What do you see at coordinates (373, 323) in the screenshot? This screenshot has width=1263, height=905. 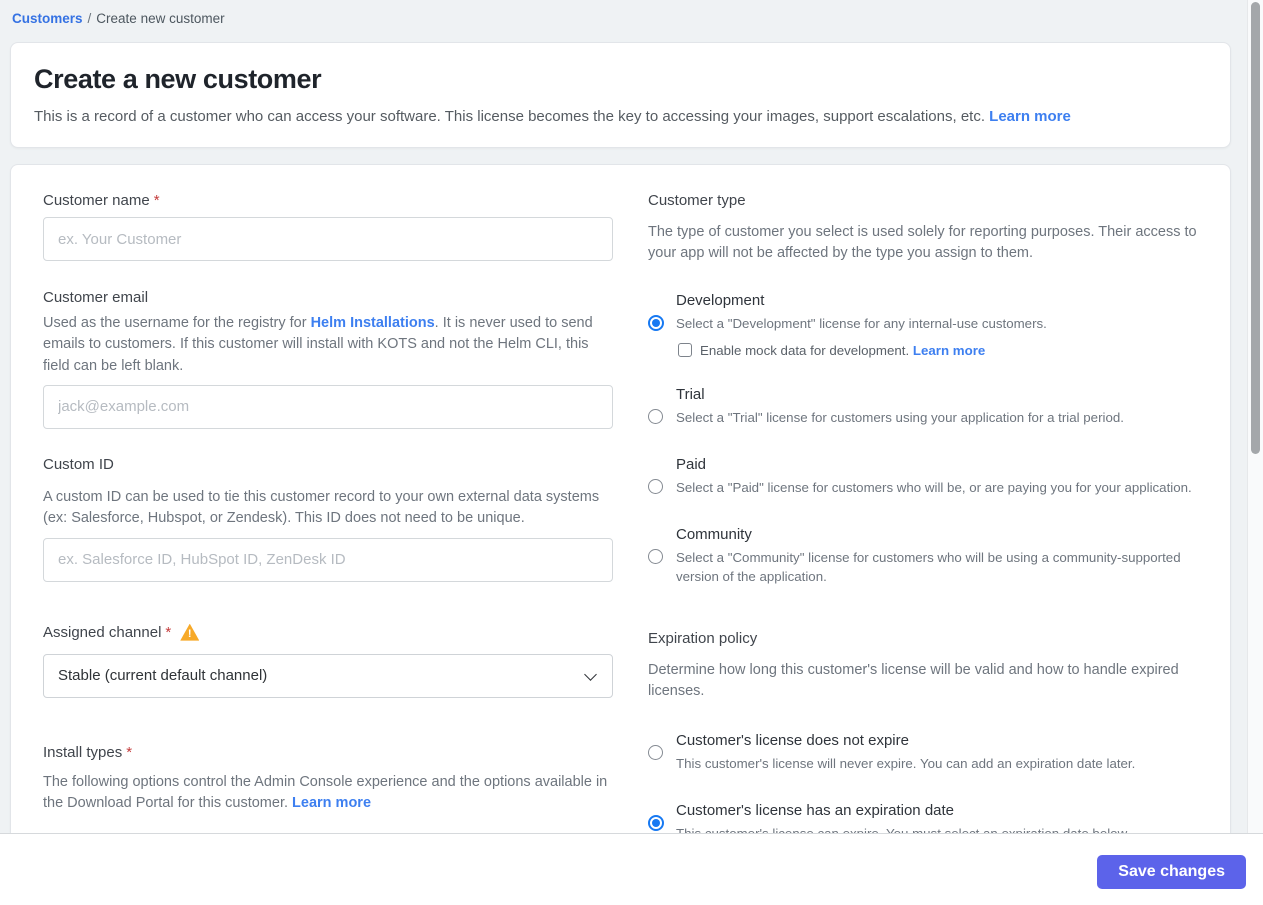 I see `helm-installations-link: Helm Installations` at bounding box center [373, 323].